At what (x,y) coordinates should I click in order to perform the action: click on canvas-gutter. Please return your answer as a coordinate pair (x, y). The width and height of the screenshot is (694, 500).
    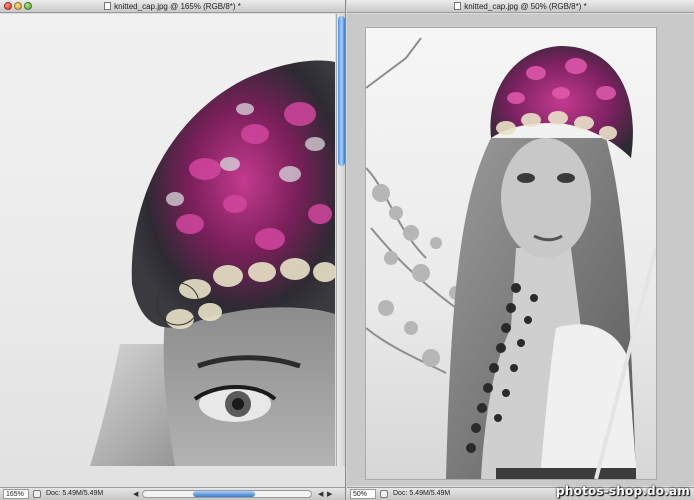
    Looking at the image, I should click on (172, 476).